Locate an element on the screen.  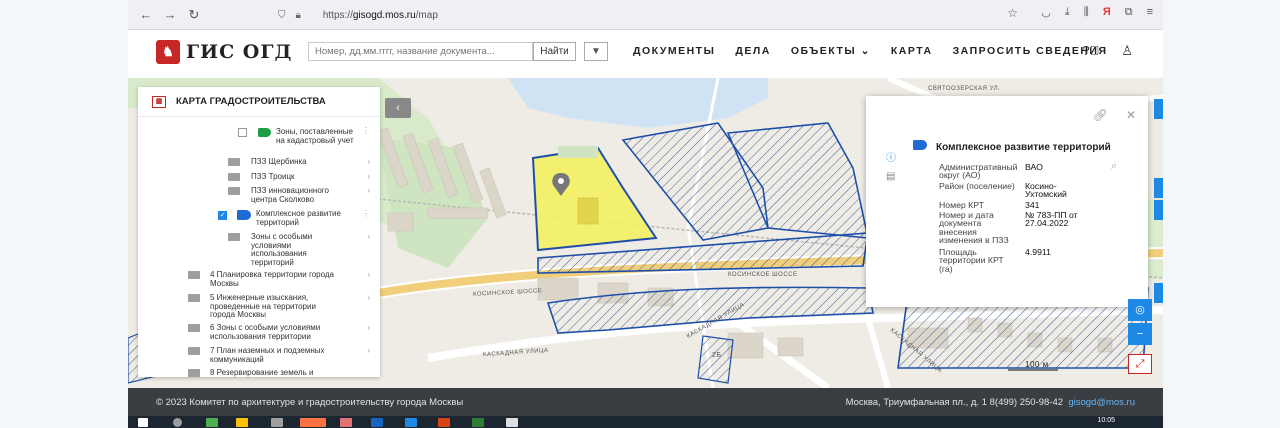
url-path: /map is located at coordinates (426, 15).